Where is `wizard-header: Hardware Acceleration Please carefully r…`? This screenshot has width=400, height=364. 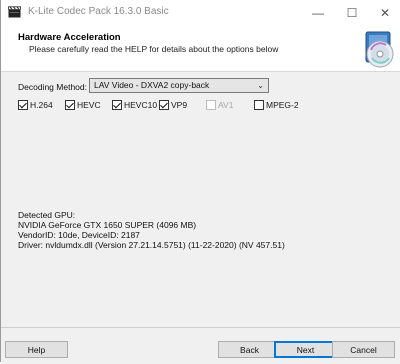 wizard-header: Hardware Acceleration Please carefully r… is located at coordinates (200, 48).